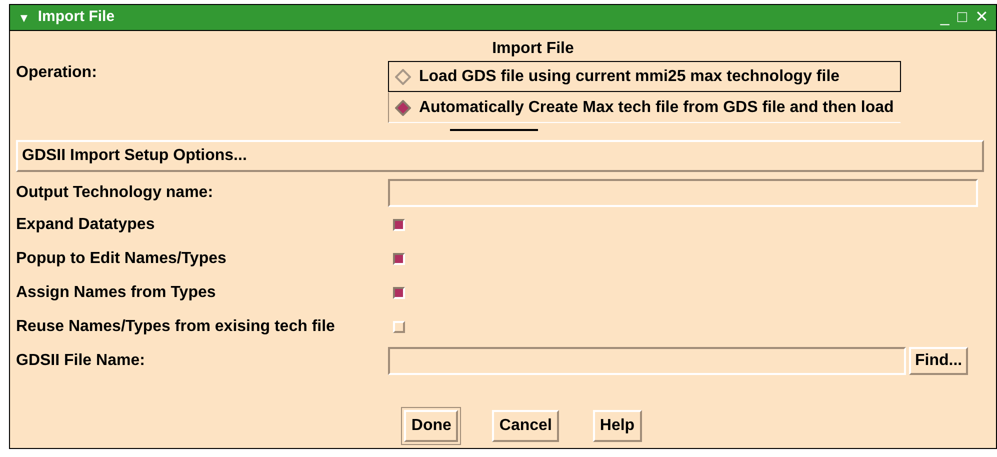 Image resolution: width=997 pixels, height=457 pixels. I want to click on field-label: Operation:, so click(57, 73).